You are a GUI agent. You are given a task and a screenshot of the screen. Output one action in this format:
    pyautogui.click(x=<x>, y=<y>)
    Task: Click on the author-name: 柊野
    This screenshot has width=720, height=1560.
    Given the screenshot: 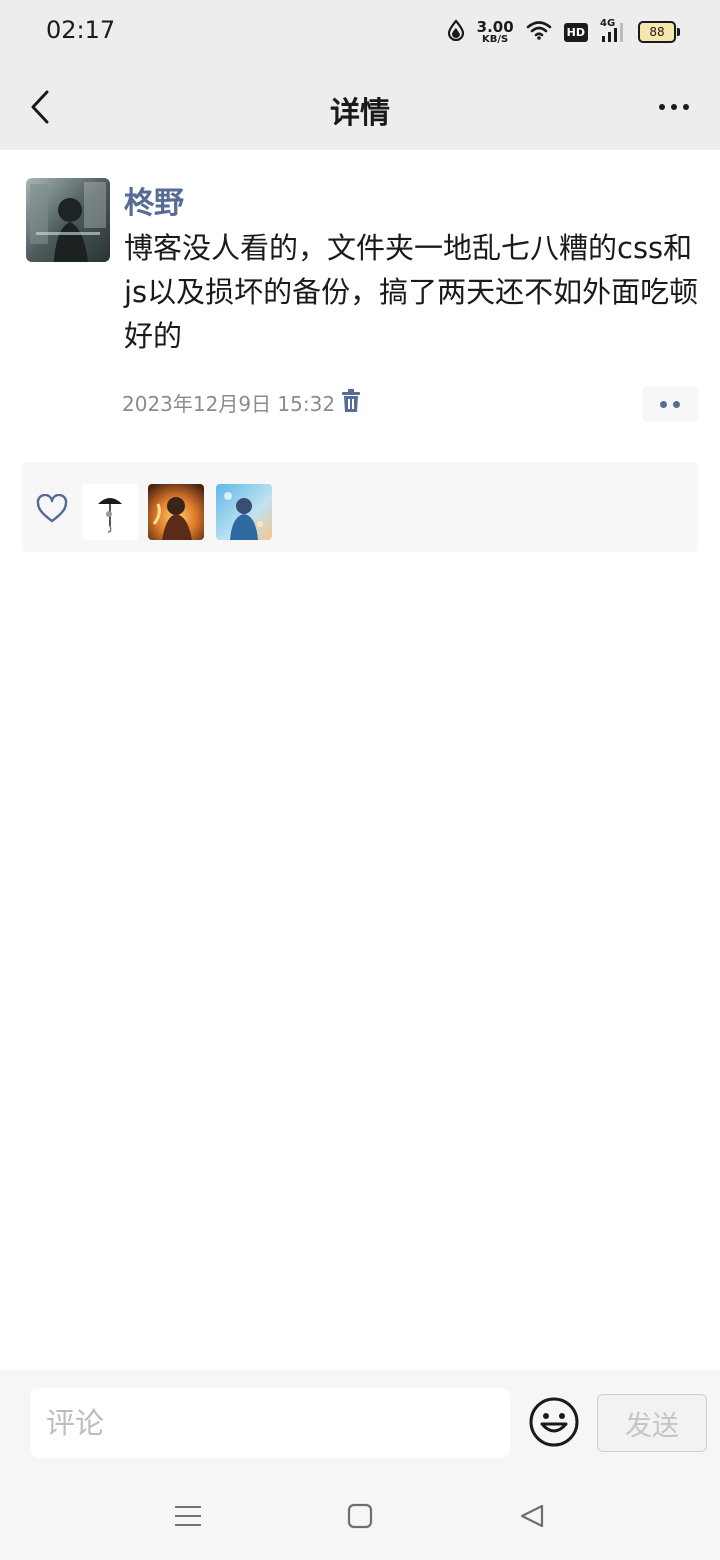 What is the action you would take?
    pyautogui.click(x=154, y=200)
    